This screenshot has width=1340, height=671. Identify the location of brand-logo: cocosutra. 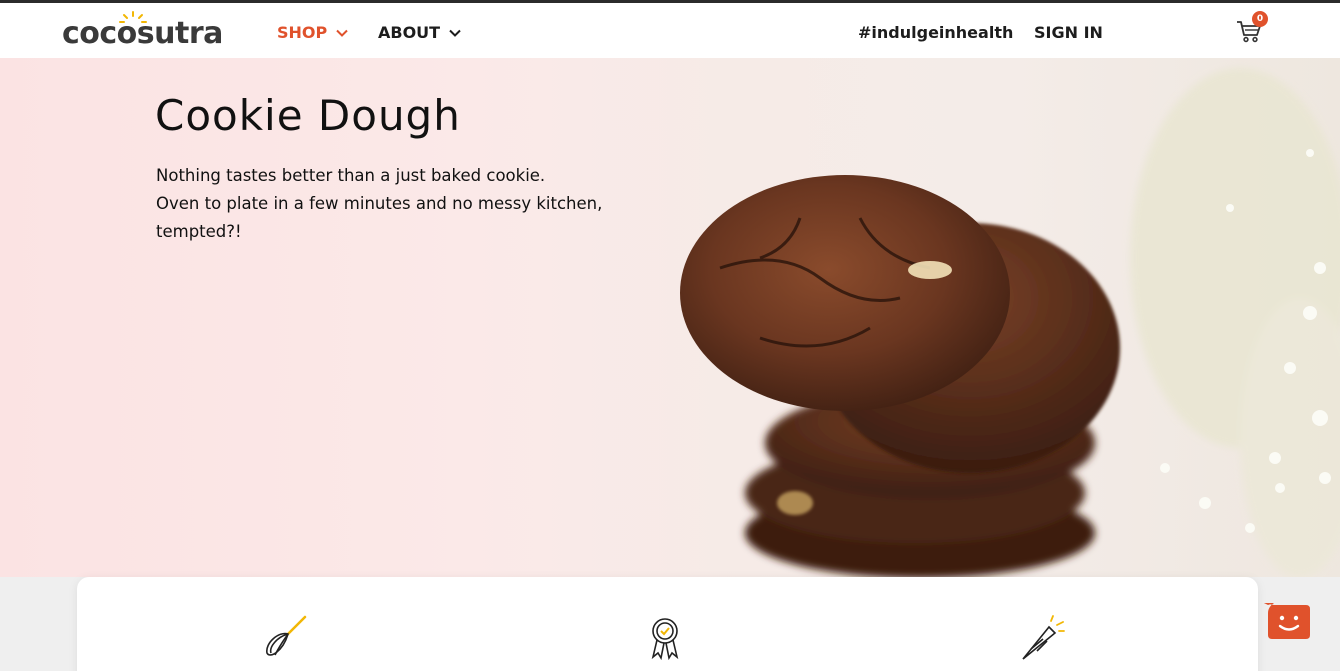
(147, 31).